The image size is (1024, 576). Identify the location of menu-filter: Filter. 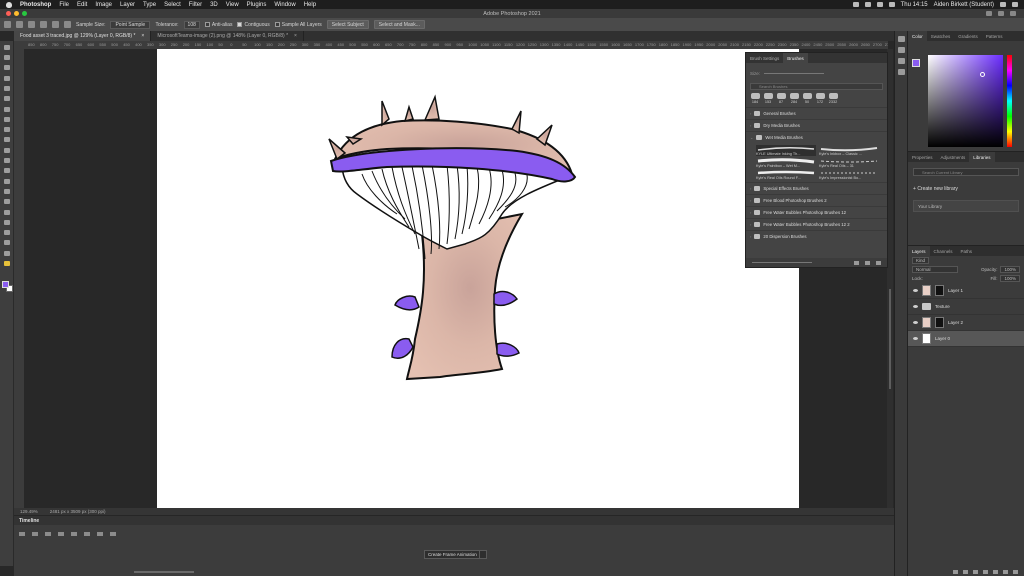
(195, 5).